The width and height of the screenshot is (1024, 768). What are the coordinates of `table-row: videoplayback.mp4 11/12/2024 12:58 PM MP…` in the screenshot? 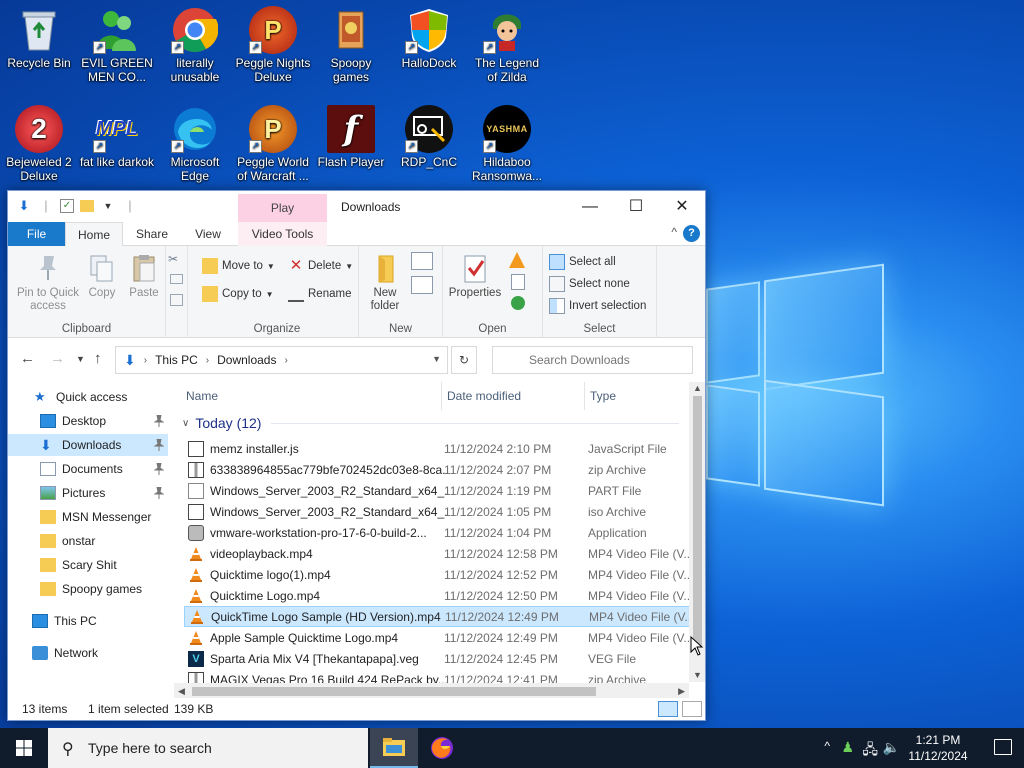 It's located at (438, 553).